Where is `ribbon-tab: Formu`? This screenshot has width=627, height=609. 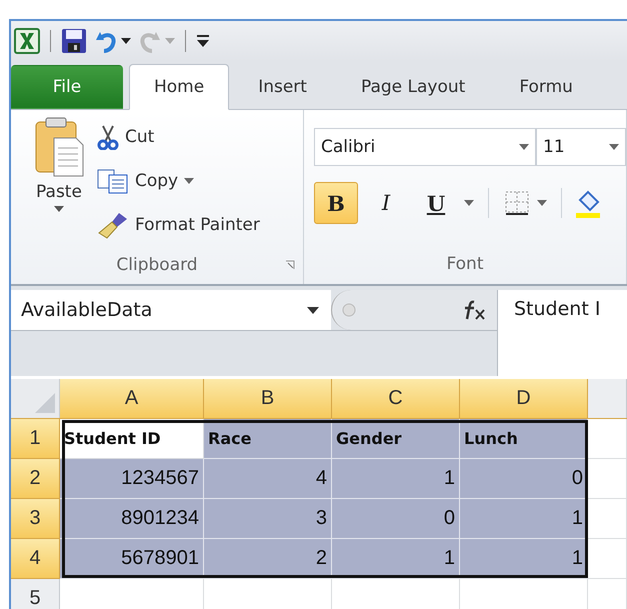
ribbon-tab: Formu is located at coordinates (546, 87).